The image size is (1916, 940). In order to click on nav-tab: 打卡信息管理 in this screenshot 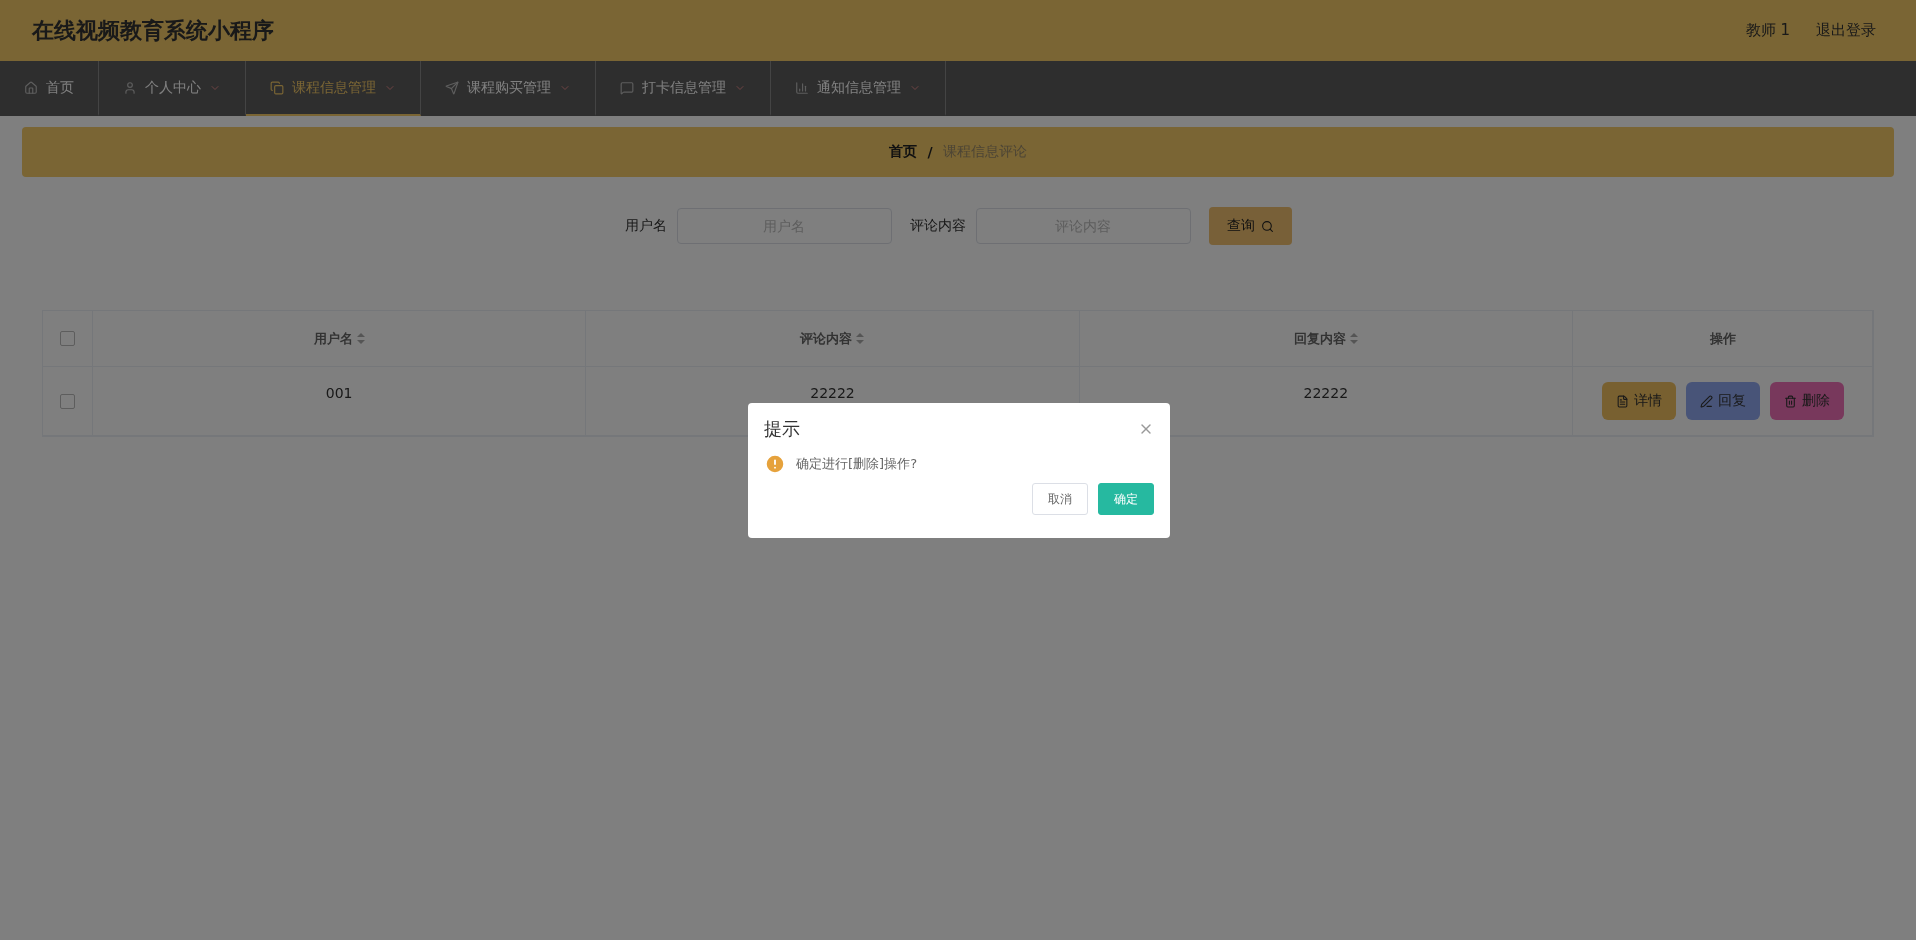, I will do `click(683, 88)`.